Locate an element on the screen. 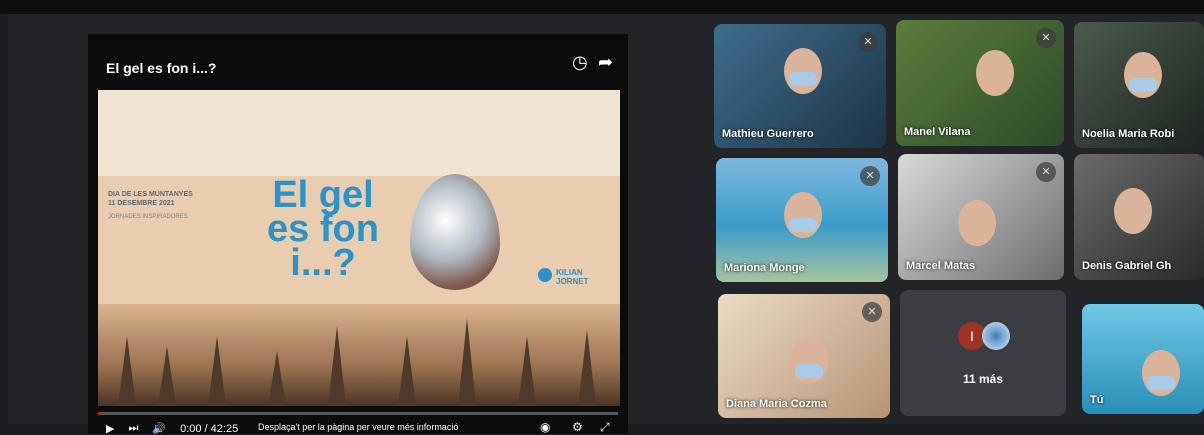 Image resolution: width=1204 pixels, height=435 pixels. share-icon: ➦ is located at coordinates (605, 62).